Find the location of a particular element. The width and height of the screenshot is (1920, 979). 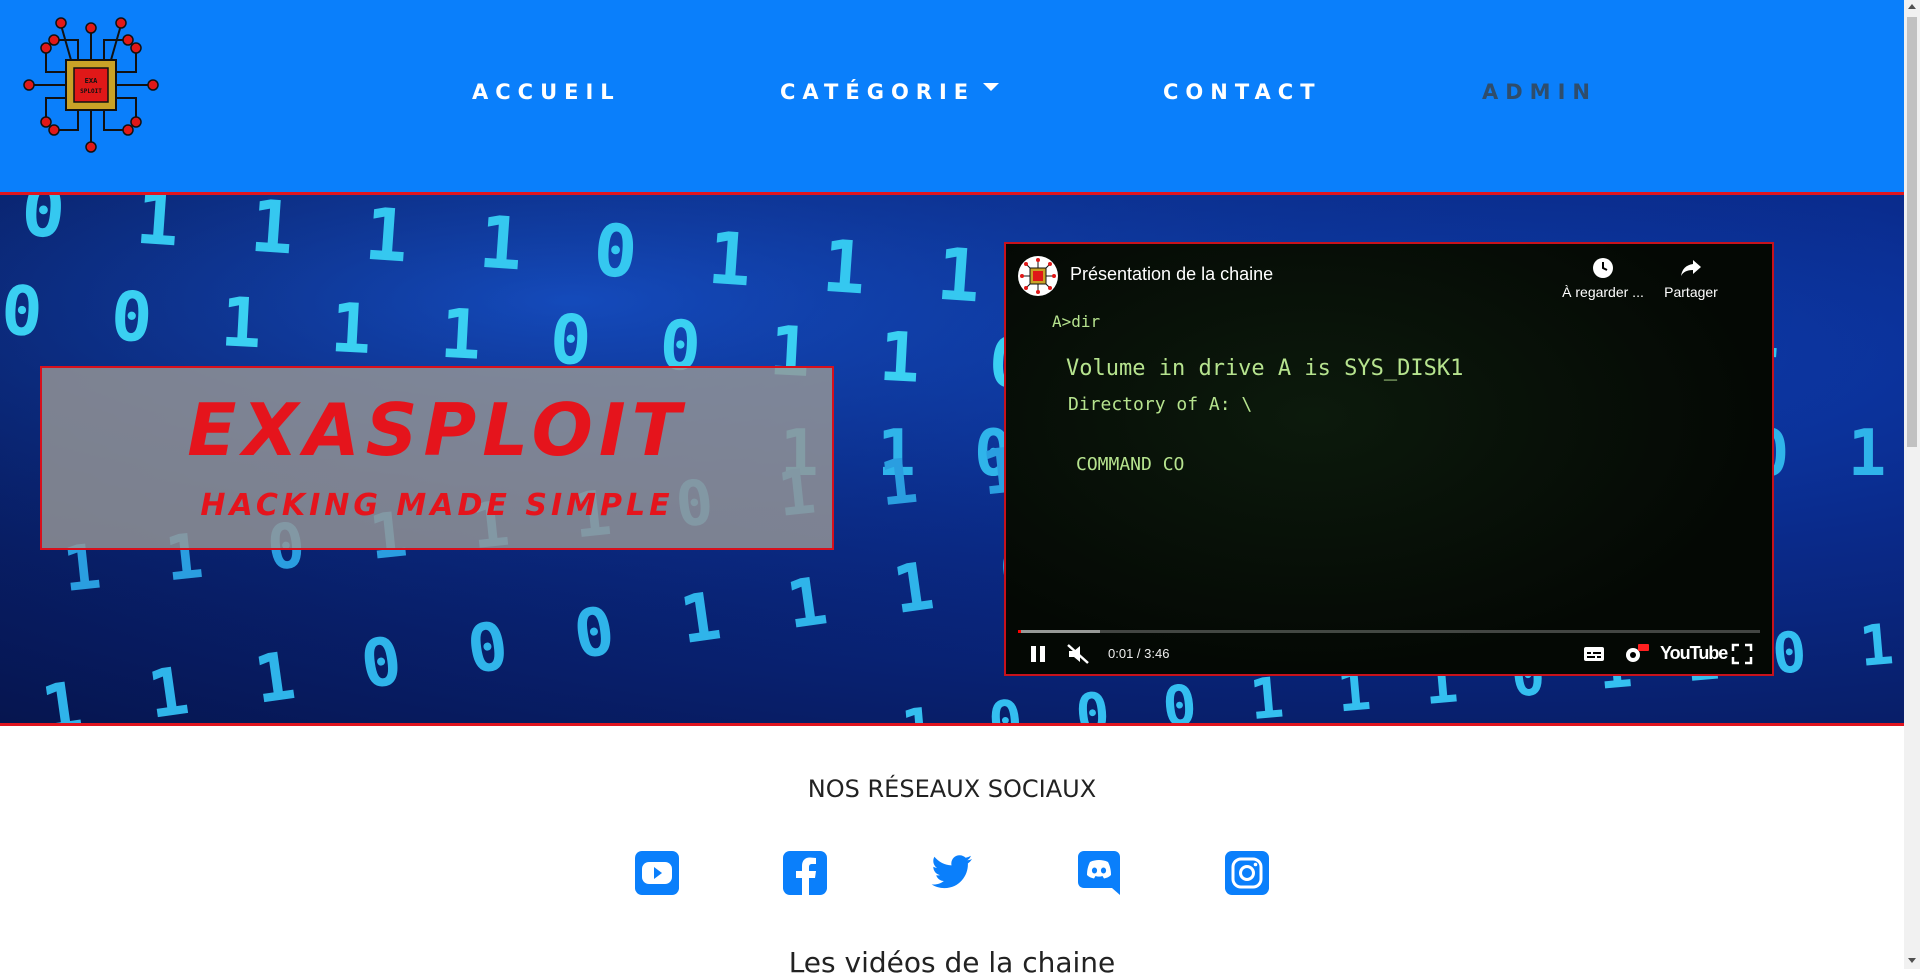

circuit-chip-icon is located at coordinates (1038, 276).